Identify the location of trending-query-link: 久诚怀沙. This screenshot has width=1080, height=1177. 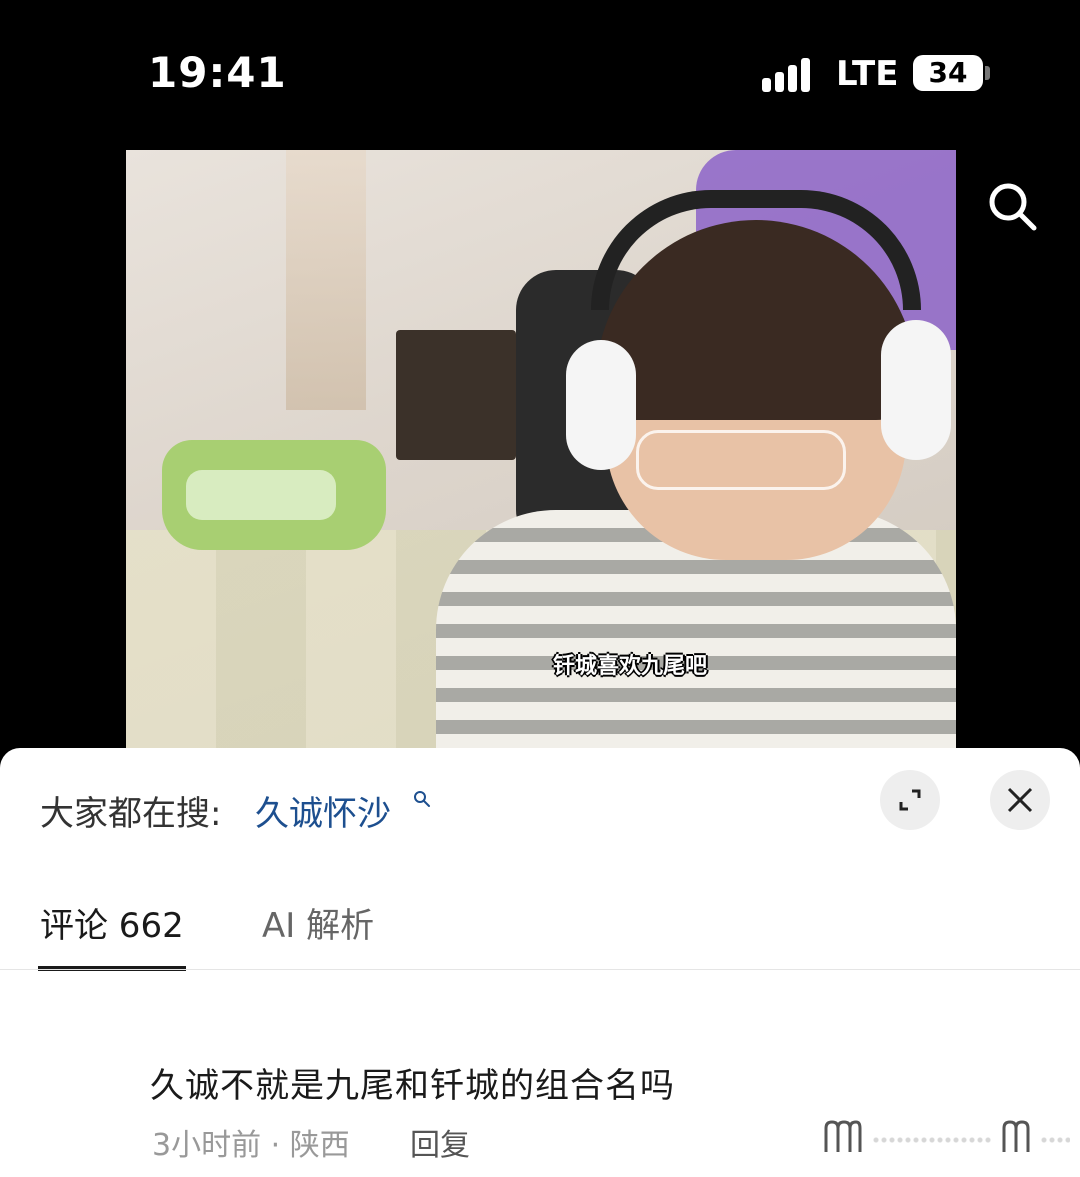
(323, 810).